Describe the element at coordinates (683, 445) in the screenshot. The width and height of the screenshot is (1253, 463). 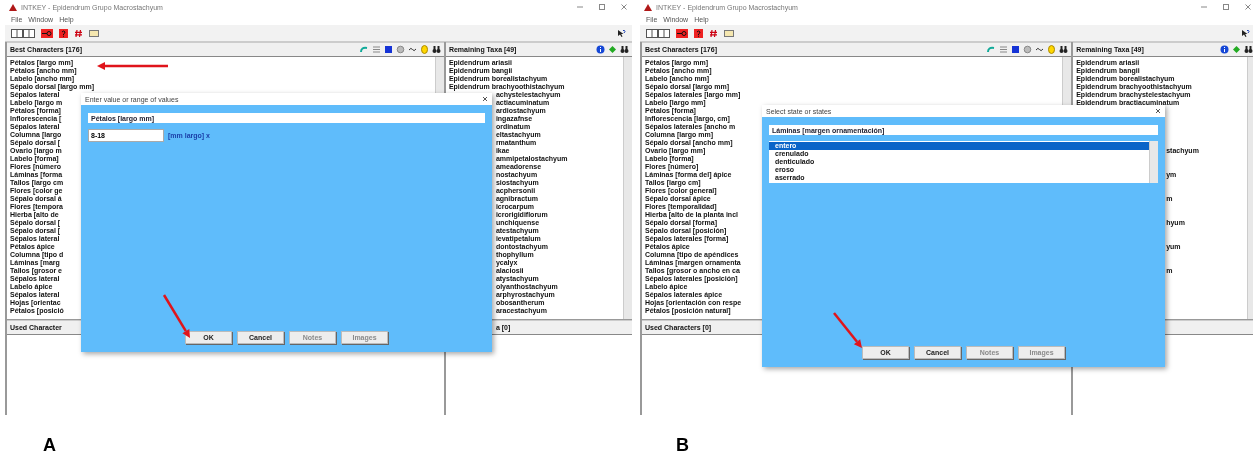
I see `figure-label: B` at that location.